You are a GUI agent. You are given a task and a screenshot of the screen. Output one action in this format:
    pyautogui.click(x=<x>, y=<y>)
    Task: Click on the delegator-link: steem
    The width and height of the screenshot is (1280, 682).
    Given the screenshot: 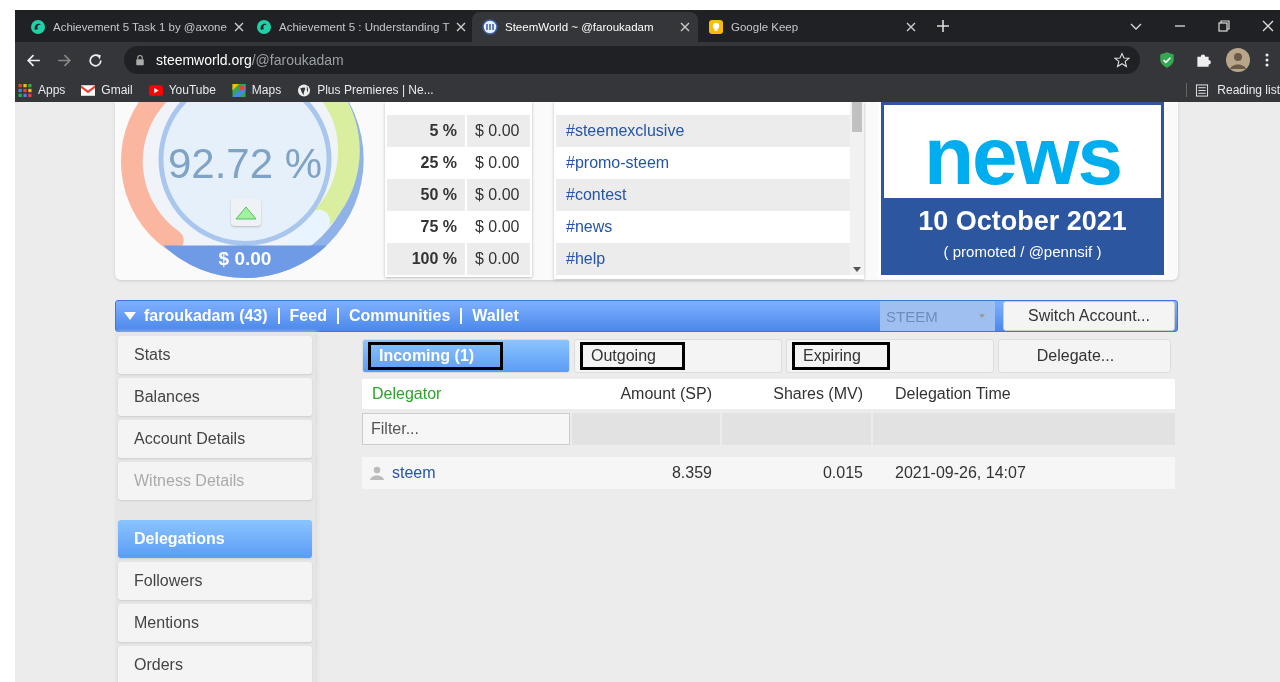 What is the action you would take?
    pyautogui.click(x=414, y=473)
    